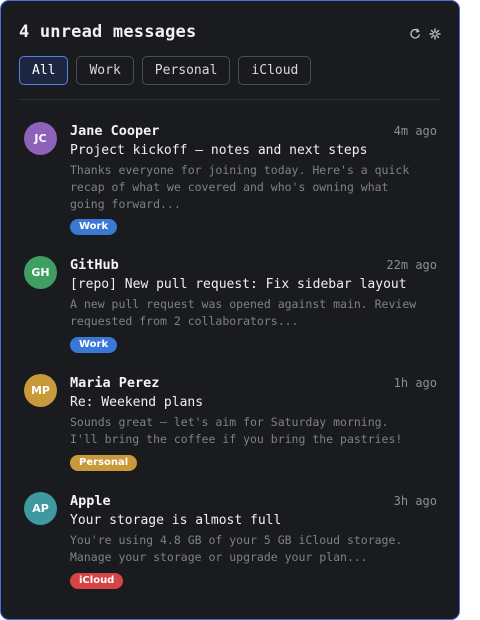 The width and height of the screenshot is (480, 620). Describe the element at coordinates (115, 383) in the screenshot. I see `message-sender: Maria Perez` at that location.